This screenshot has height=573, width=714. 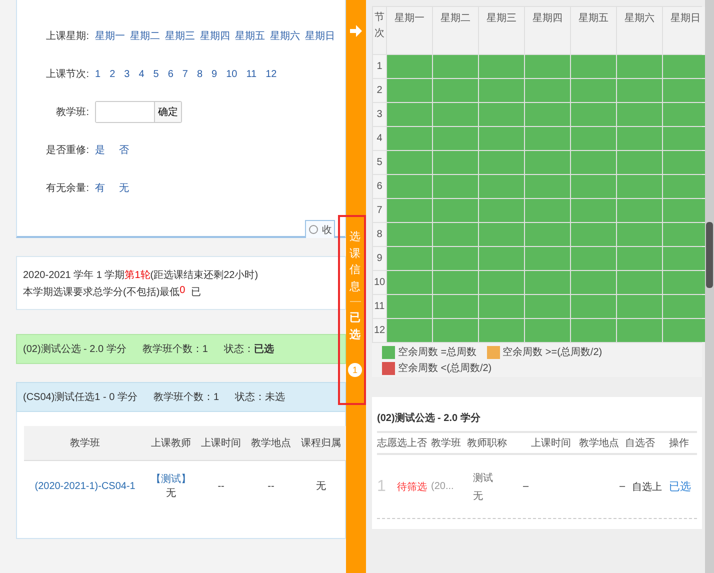 I want to click on filter-option: 9, so click(x=215, y=74).